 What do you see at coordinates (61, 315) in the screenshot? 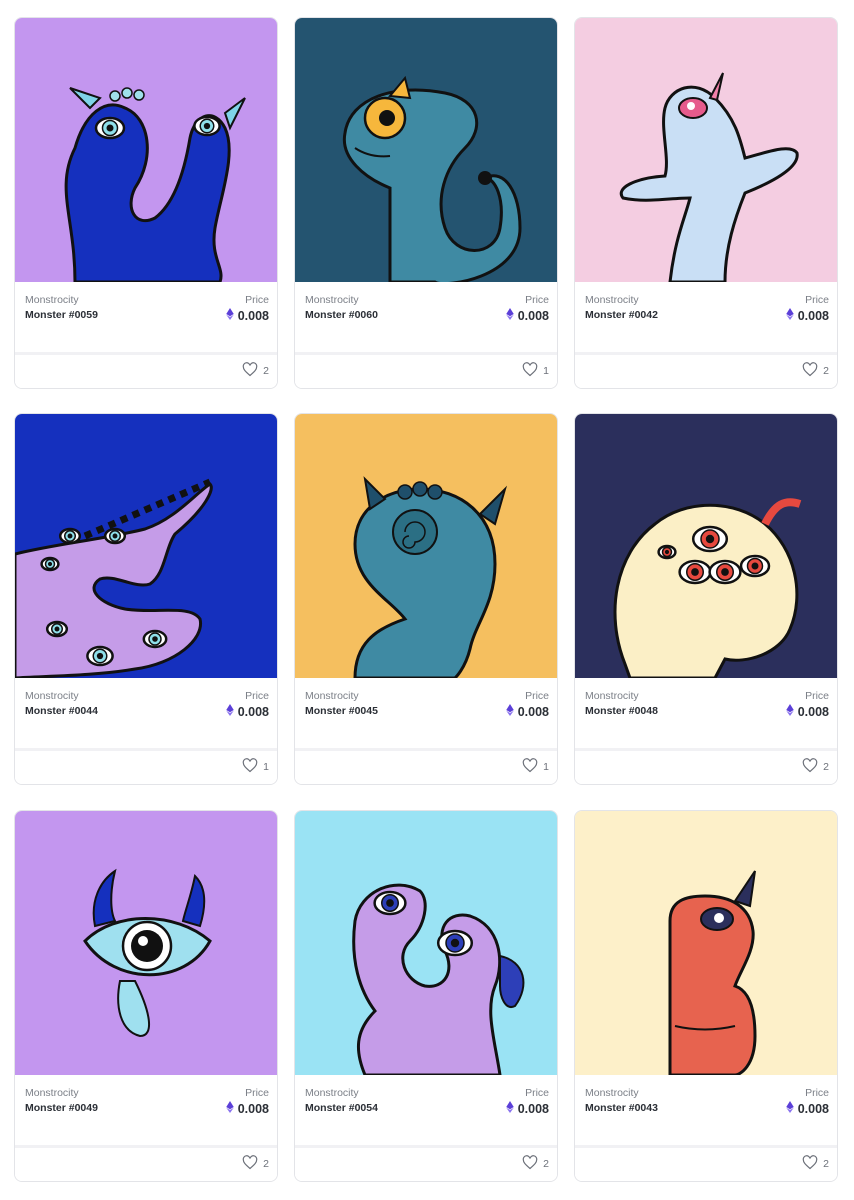
I see `item-name: Monster #0059` at bounding box center [61, 315].